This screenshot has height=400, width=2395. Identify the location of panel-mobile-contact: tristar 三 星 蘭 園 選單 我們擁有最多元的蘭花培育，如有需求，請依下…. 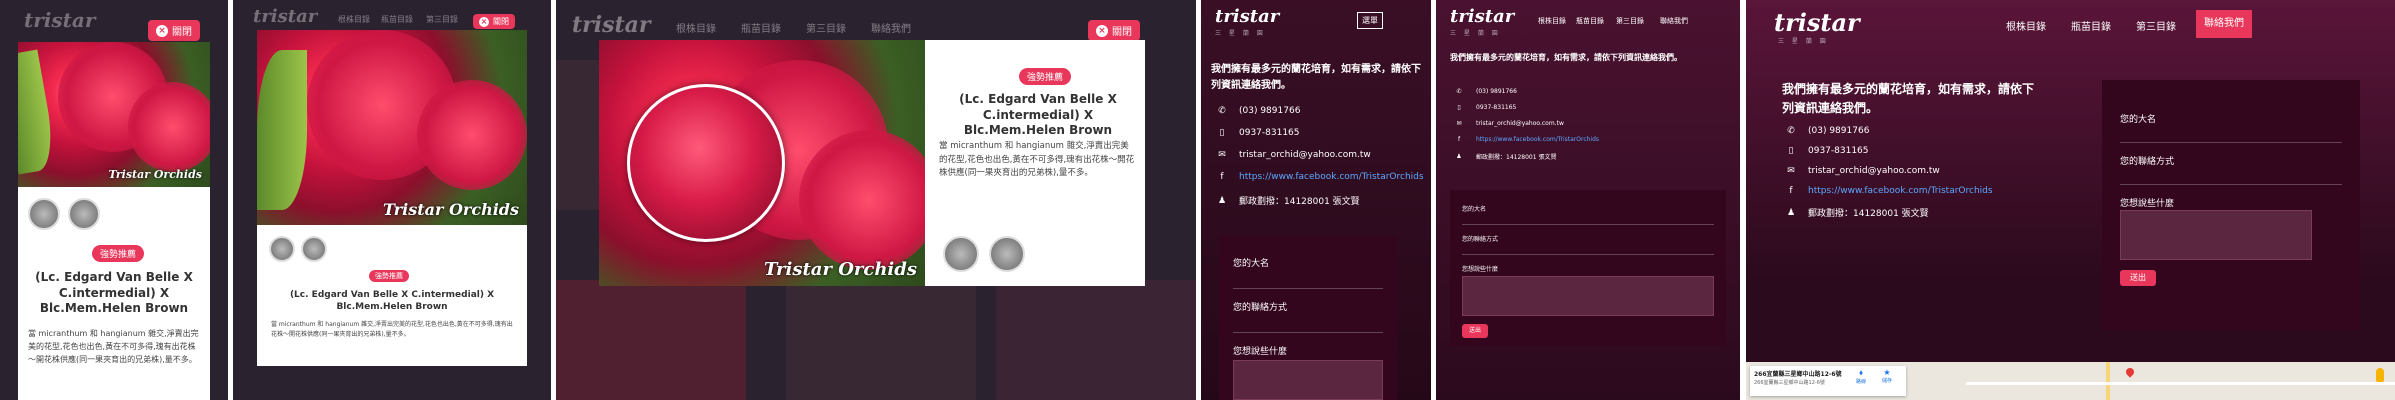
(1316, 200).